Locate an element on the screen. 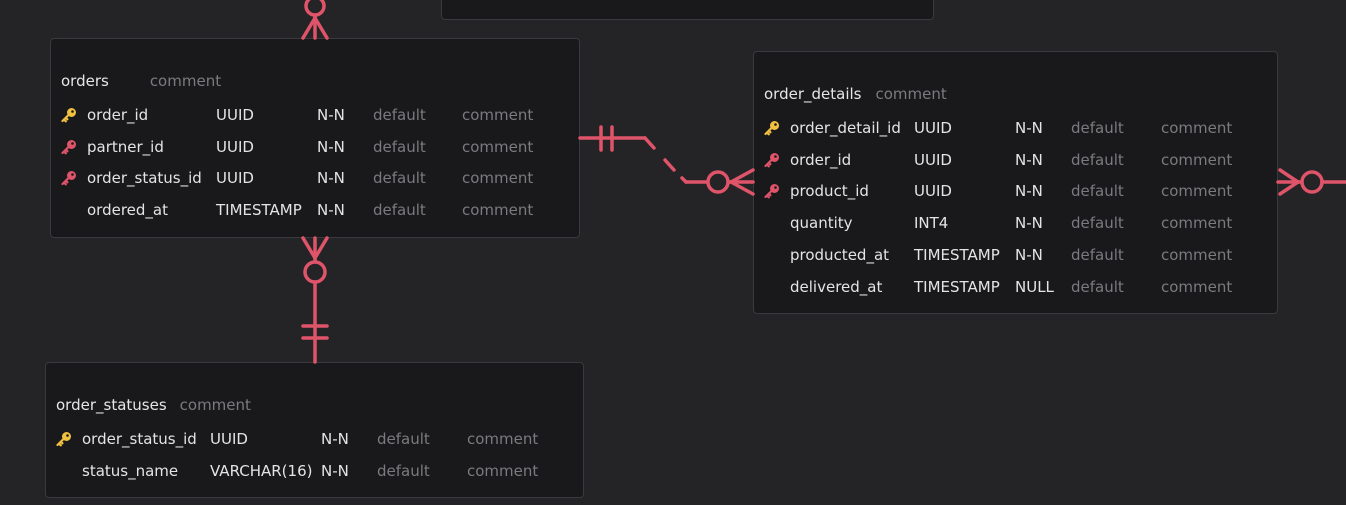  table-row: producted_at TIMESTAMP N-N default comment is located at coordinates (1015, 261).